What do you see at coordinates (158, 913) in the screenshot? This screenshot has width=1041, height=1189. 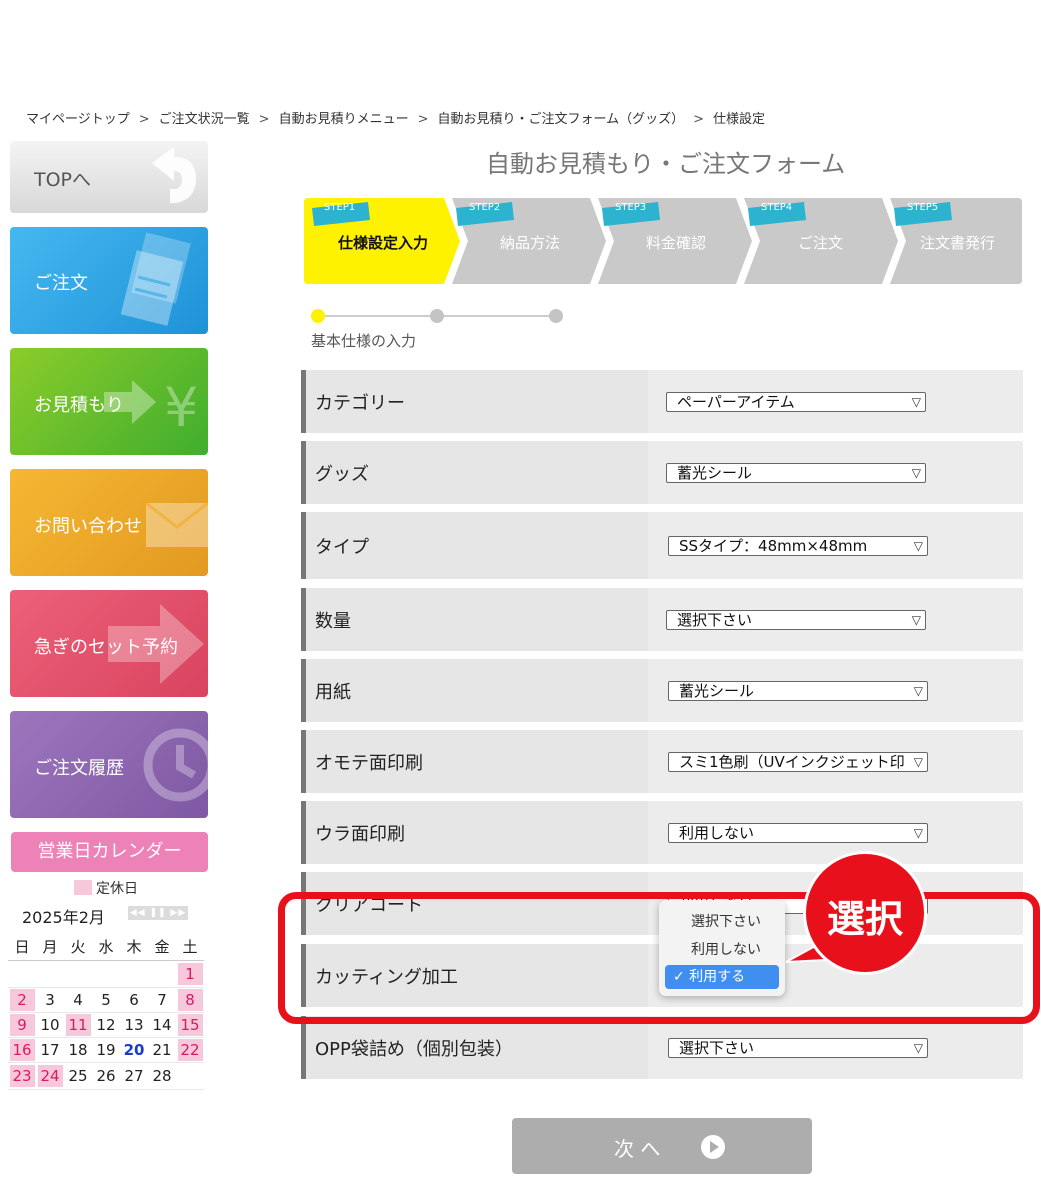 I see `calendar-nav-buttons: ◀◀ ❚❚ ▶▶` at bounding box center [158, 913].